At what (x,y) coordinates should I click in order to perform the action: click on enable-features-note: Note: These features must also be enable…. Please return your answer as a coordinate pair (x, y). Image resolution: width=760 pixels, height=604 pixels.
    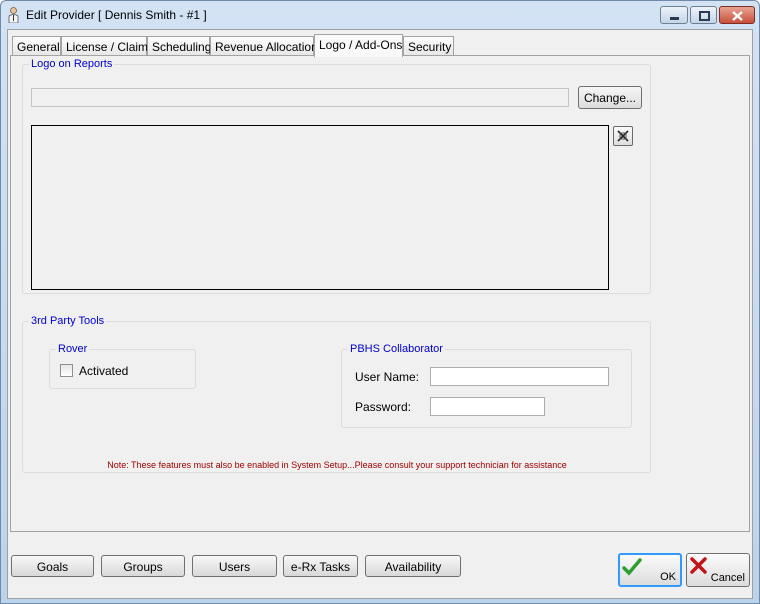
    Looking at the image, I should click on (337, 465).